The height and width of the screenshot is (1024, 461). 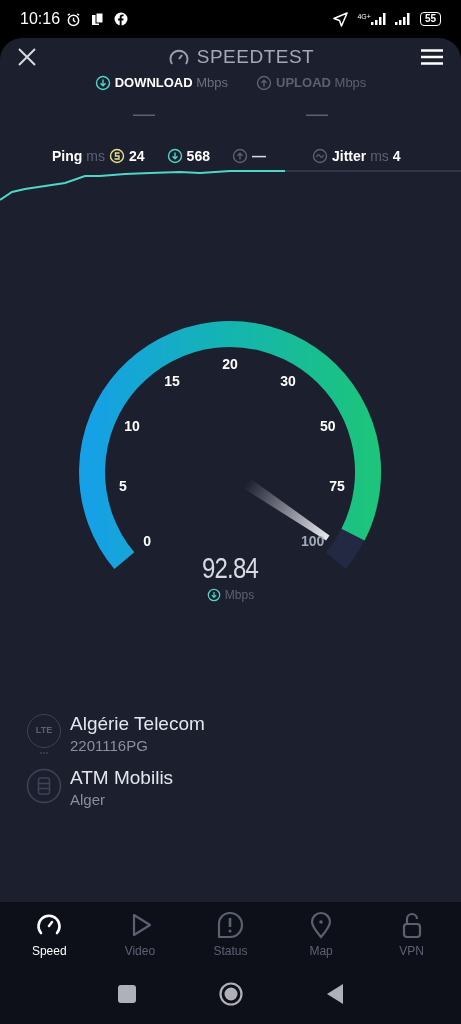 I want to click on scale-label: 20, so click(x=230, y=364).